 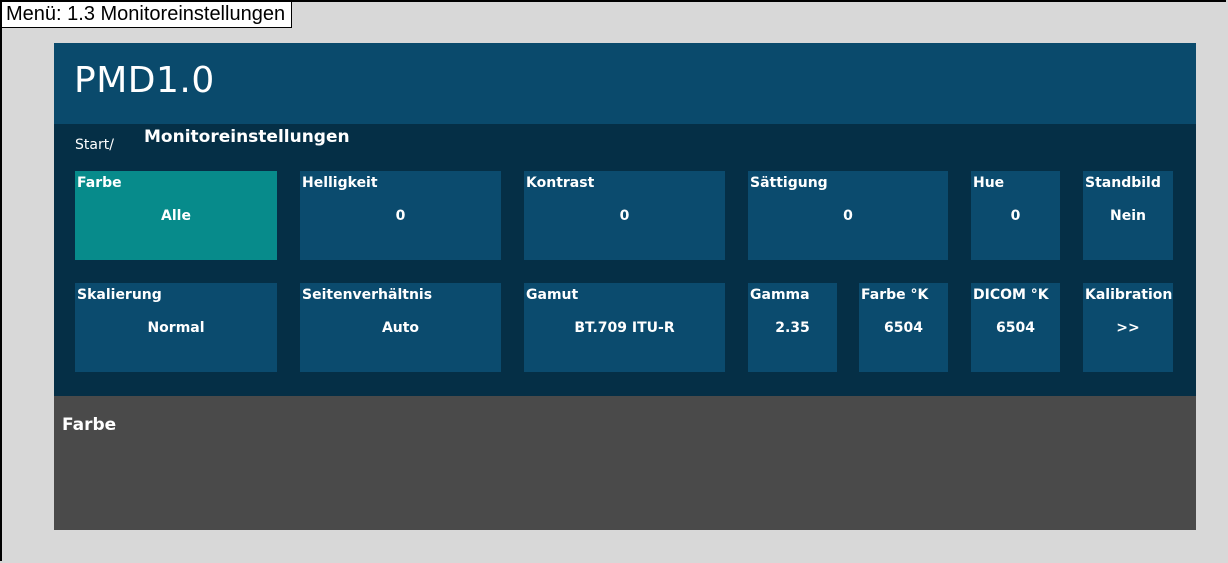 I want to click on tile-dicom-kelvin: DICOM °K 6504, so click(x=1015, y=327).